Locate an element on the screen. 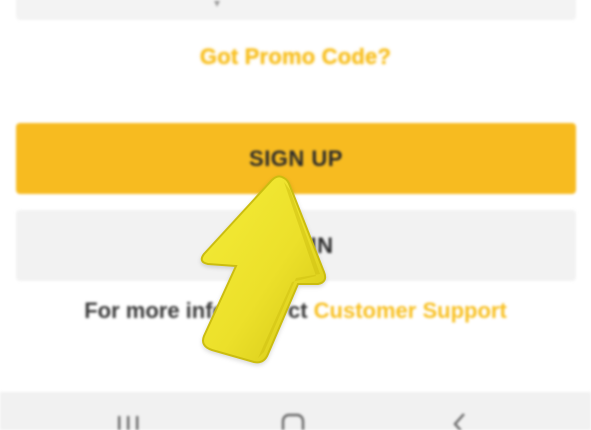 Image resolution: width=591 pixels, height=430 pixels. previous-input-field: ▾ is located at coordinates (296, 10).